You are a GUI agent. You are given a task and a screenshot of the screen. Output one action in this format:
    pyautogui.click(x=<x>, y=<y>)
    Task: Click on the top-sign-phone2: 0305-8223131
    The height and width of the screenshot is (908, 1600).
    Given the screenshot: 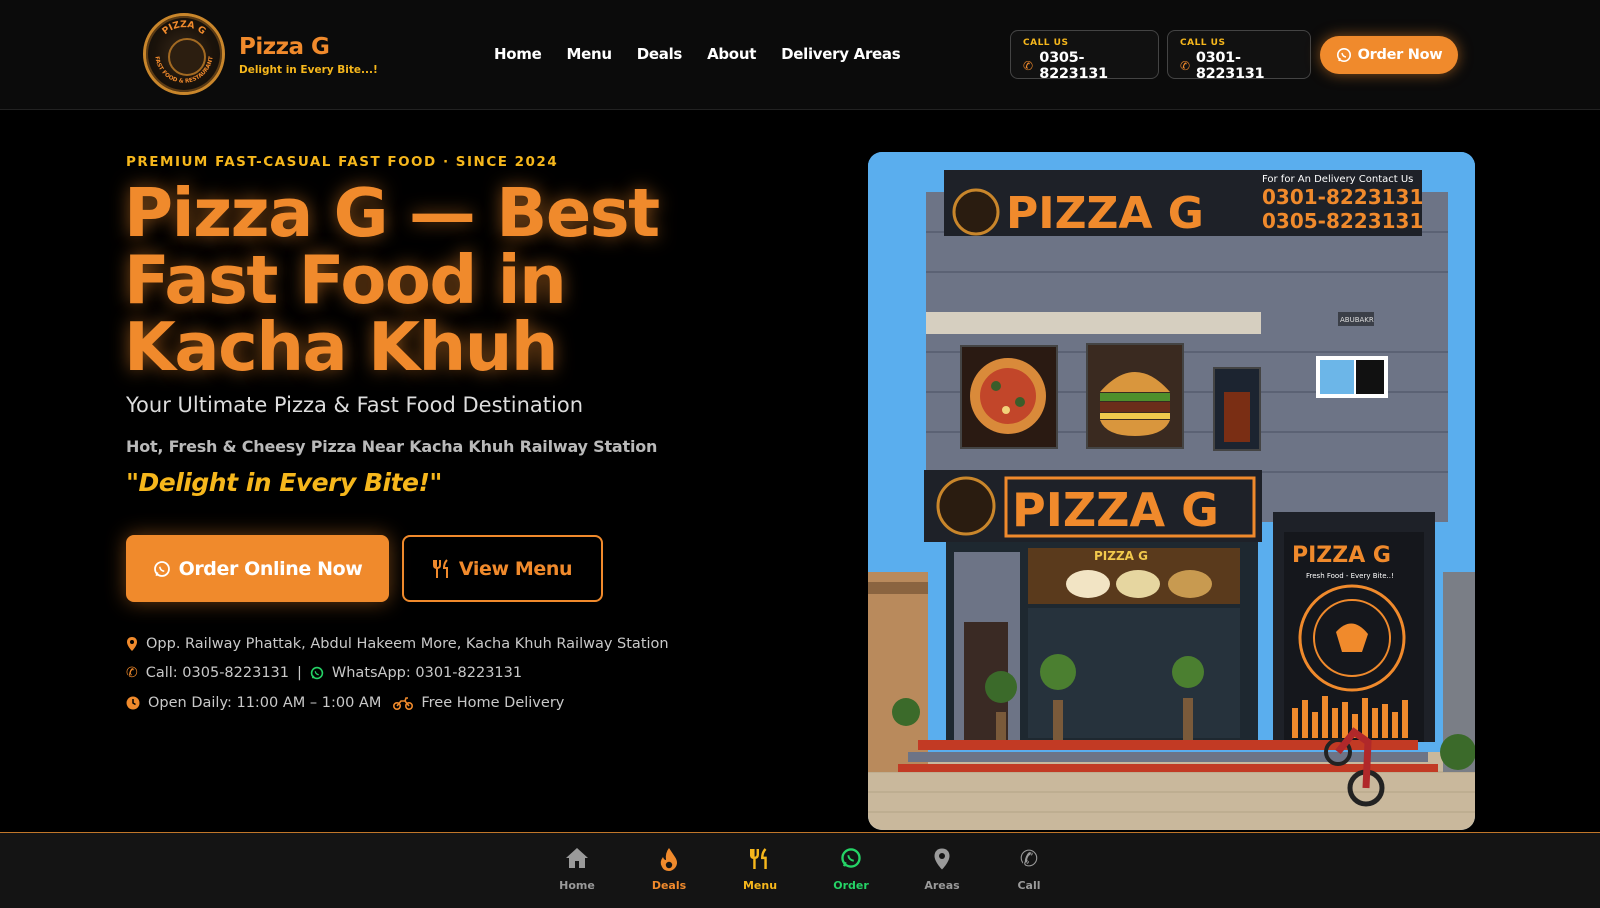 What is the action you would take?
    pyautogui.click(x=1342, y=221)
    